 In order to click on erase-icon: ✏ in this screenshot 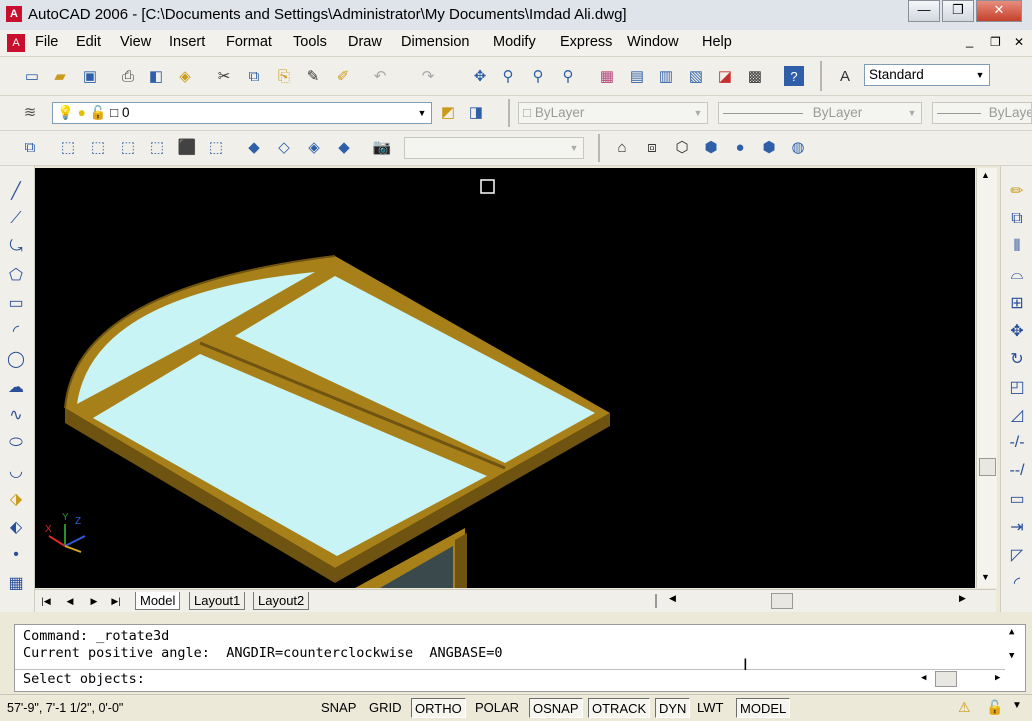, I will do `click(1017, 191)`.